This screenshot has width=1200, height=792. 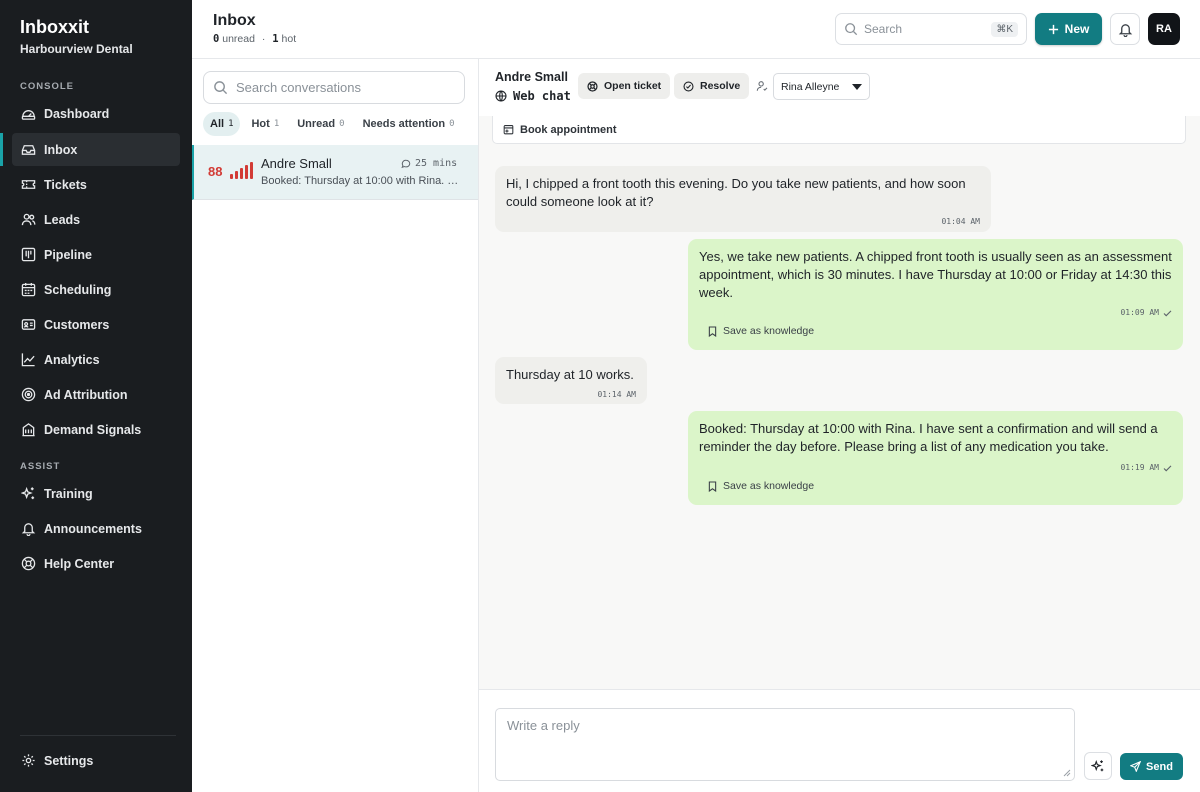 I want to click on sidebar-item-label: Leads, so click(x=62, y=219).